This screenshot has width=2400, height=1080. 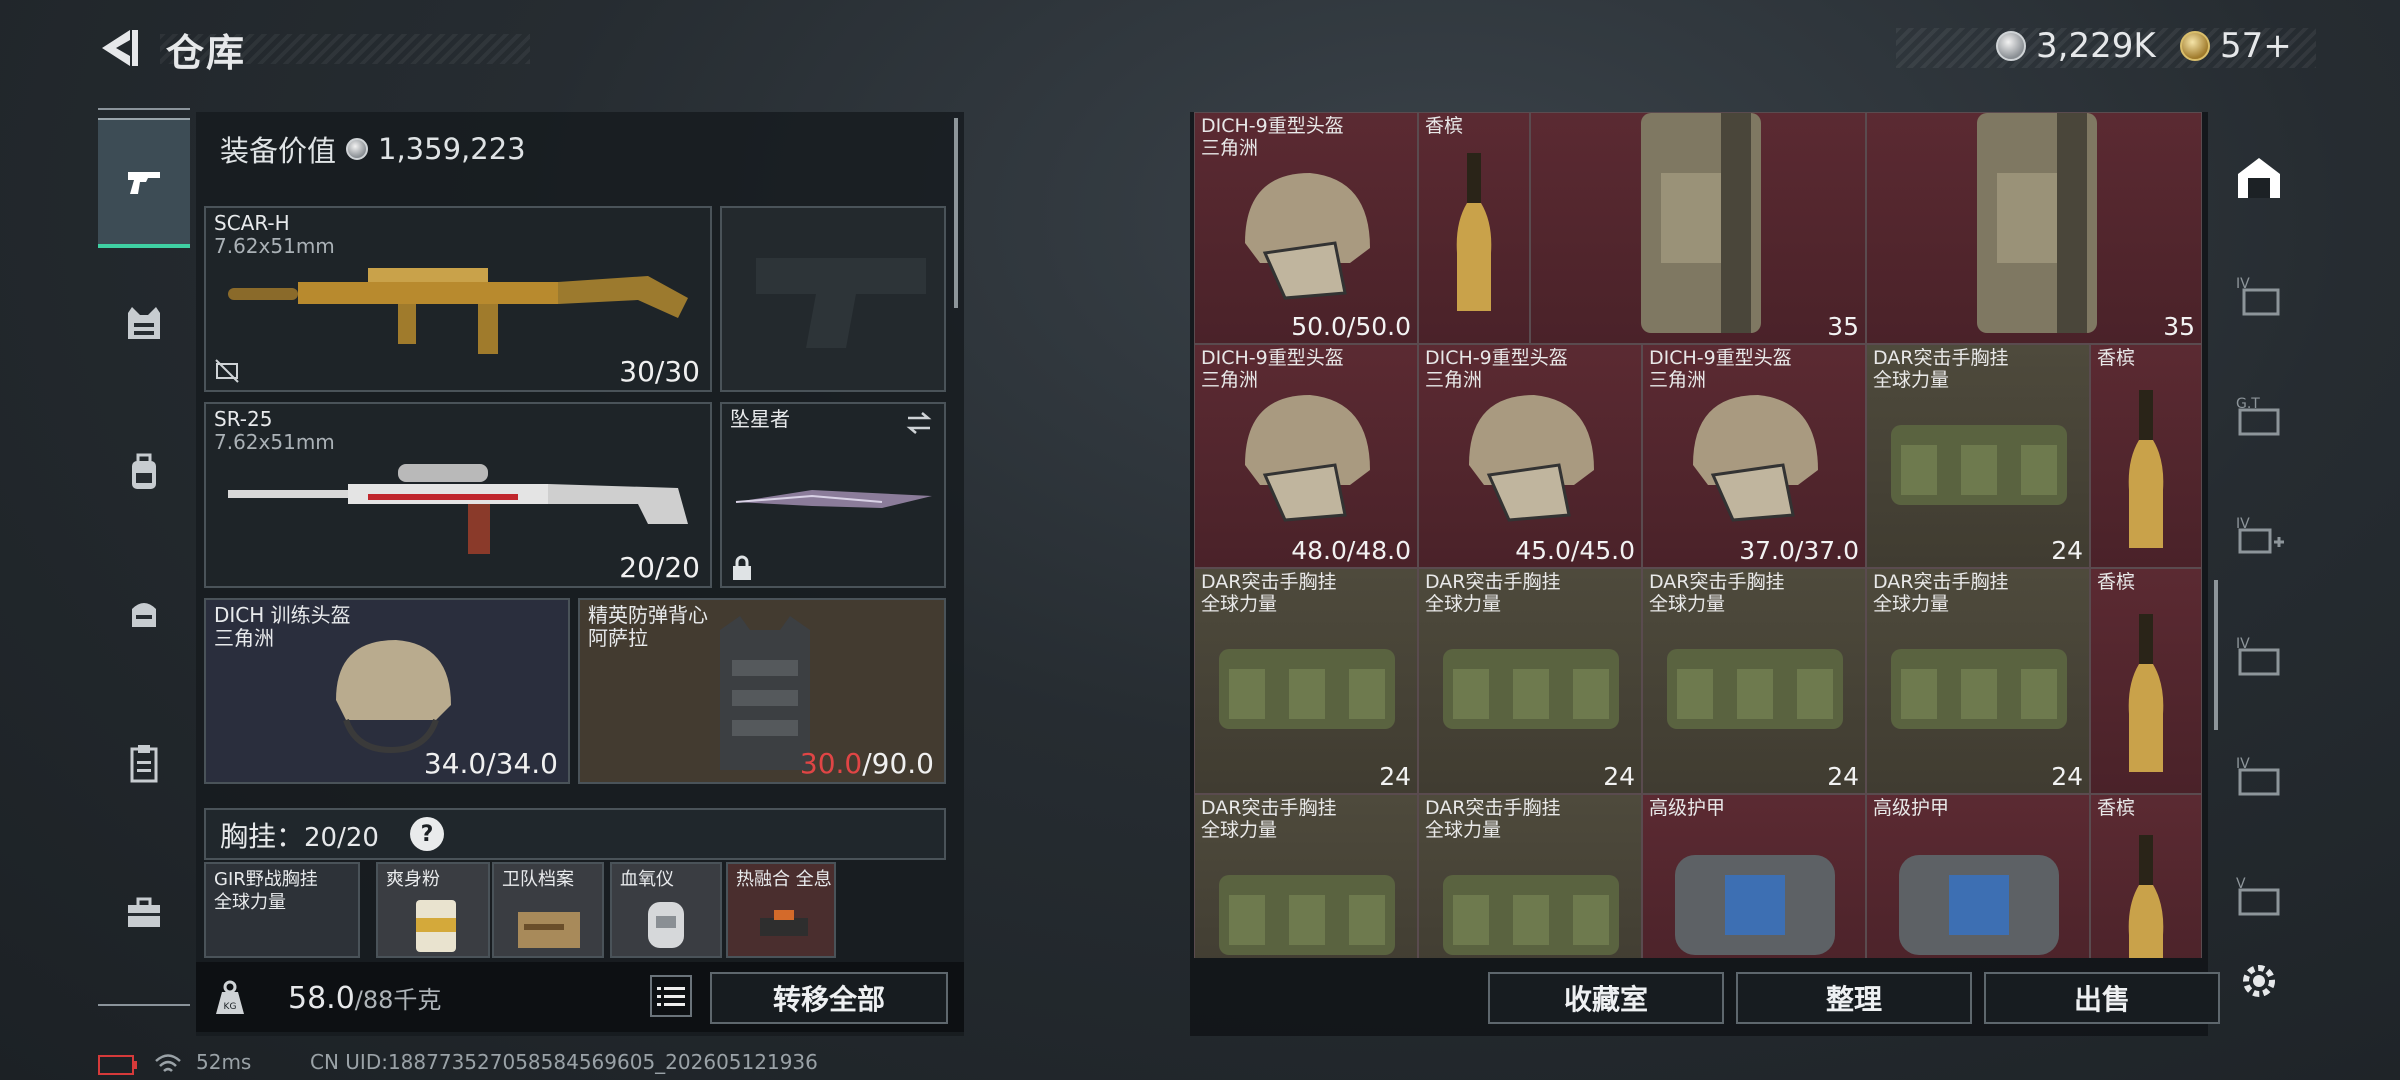 What do you see at coordinates (230, 997) in the screenshot?
I see `weight-icon: KG` at bounding box center [230, 997].